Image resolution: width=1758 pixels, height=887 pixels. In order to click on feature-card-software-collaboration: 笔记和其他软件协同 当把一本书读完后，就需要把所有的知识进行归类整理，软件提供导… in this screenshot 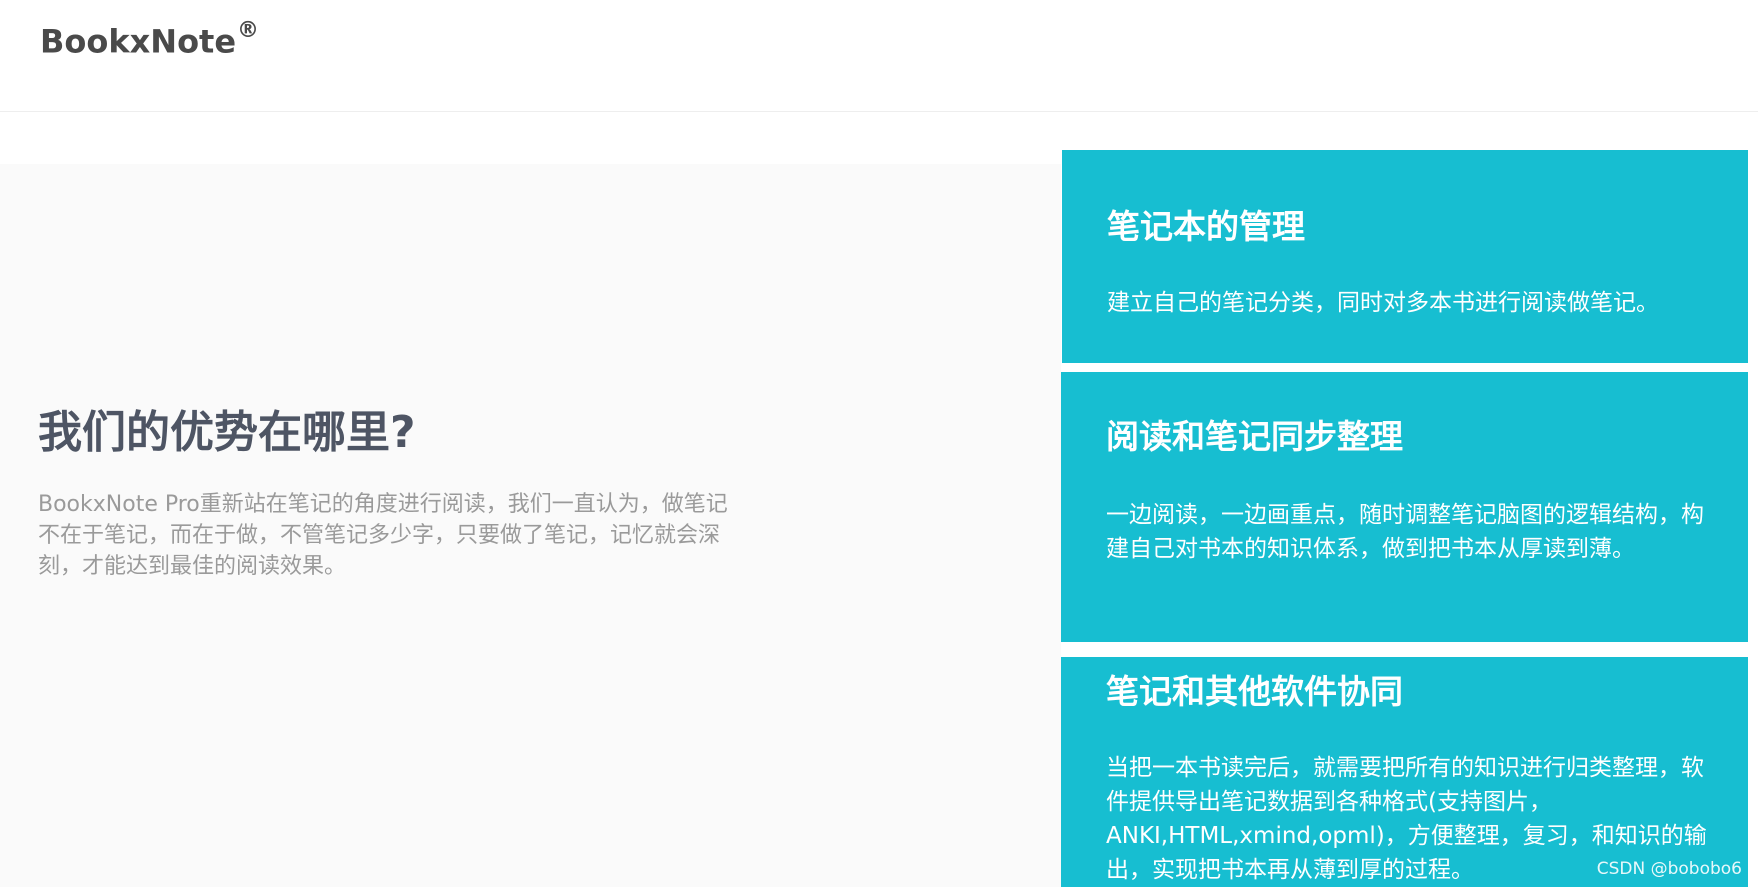, I will do `click(1404, 772)`.